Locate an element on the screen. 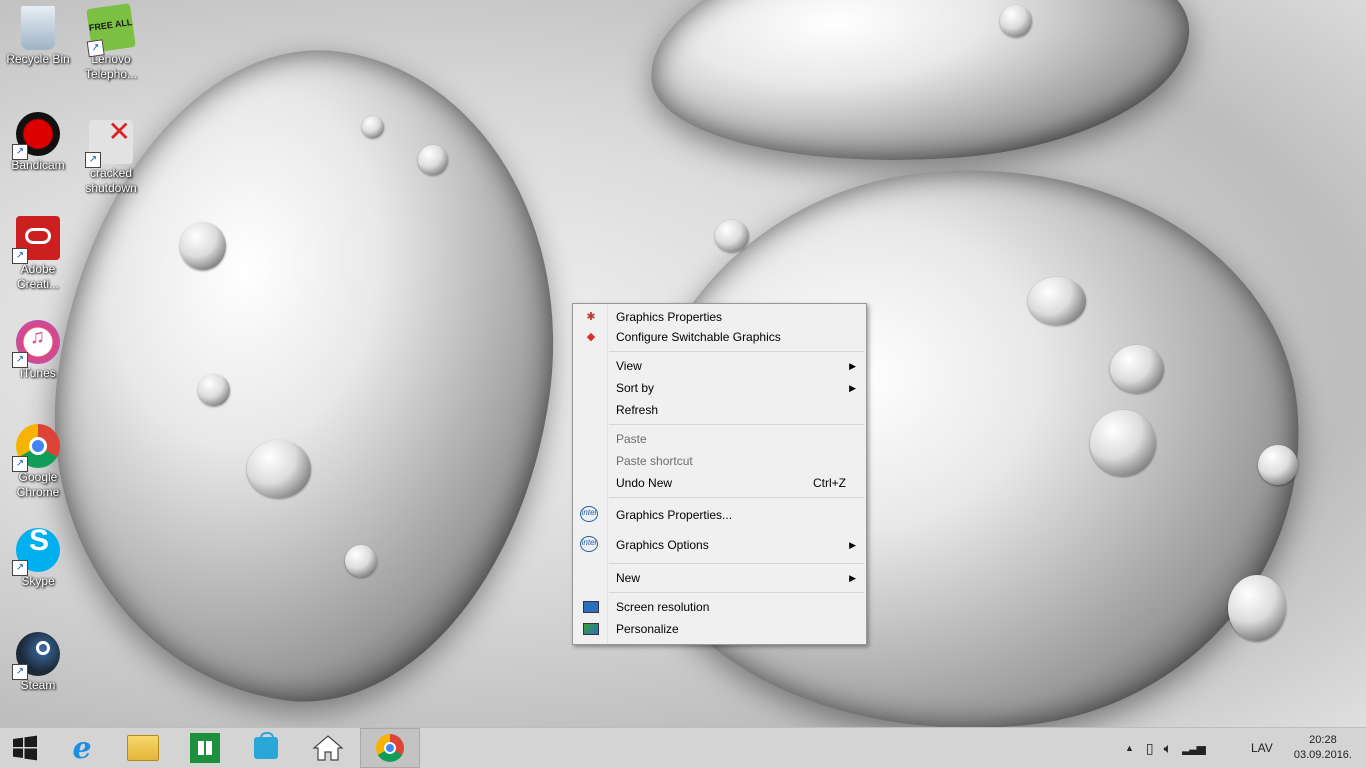  network-signal-icon: ▂▃▅ is located at coordinates (1194, 748).